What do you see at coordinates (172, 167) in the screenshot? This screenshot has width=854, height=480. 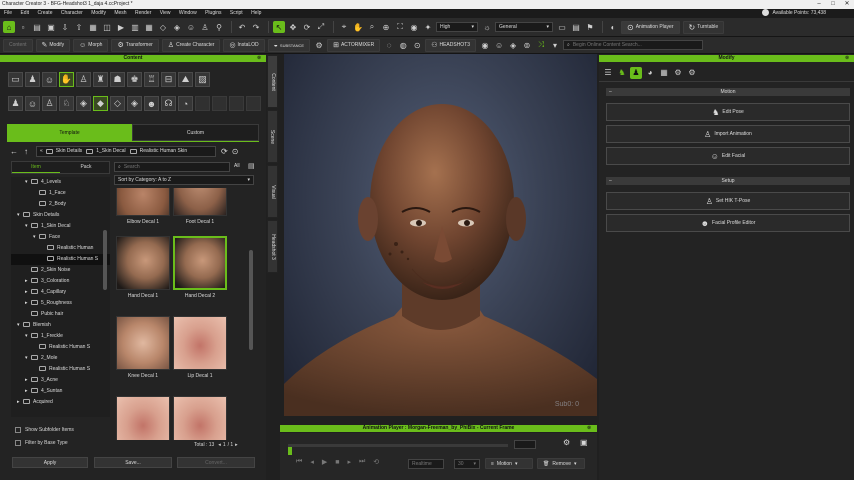 I see `content-search-input: ⌕ Search` at bounding box center [172, 167].